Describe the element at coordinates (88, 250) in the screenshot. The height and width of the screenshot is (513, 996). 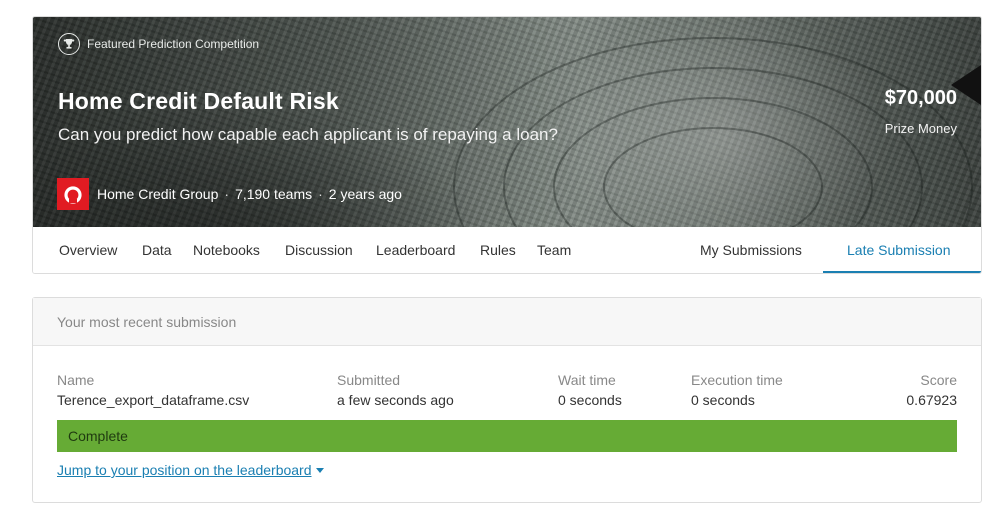
I see `tab-overview: Overview` at that location.